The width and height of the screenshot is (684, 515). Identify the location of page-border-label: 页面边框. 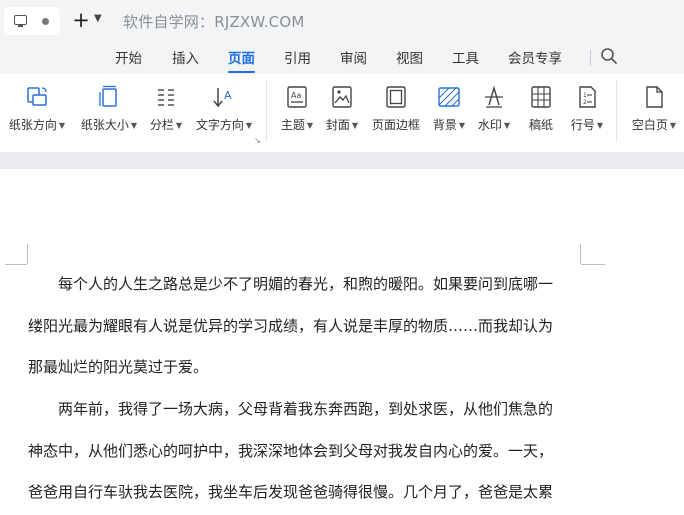
(395, 125).